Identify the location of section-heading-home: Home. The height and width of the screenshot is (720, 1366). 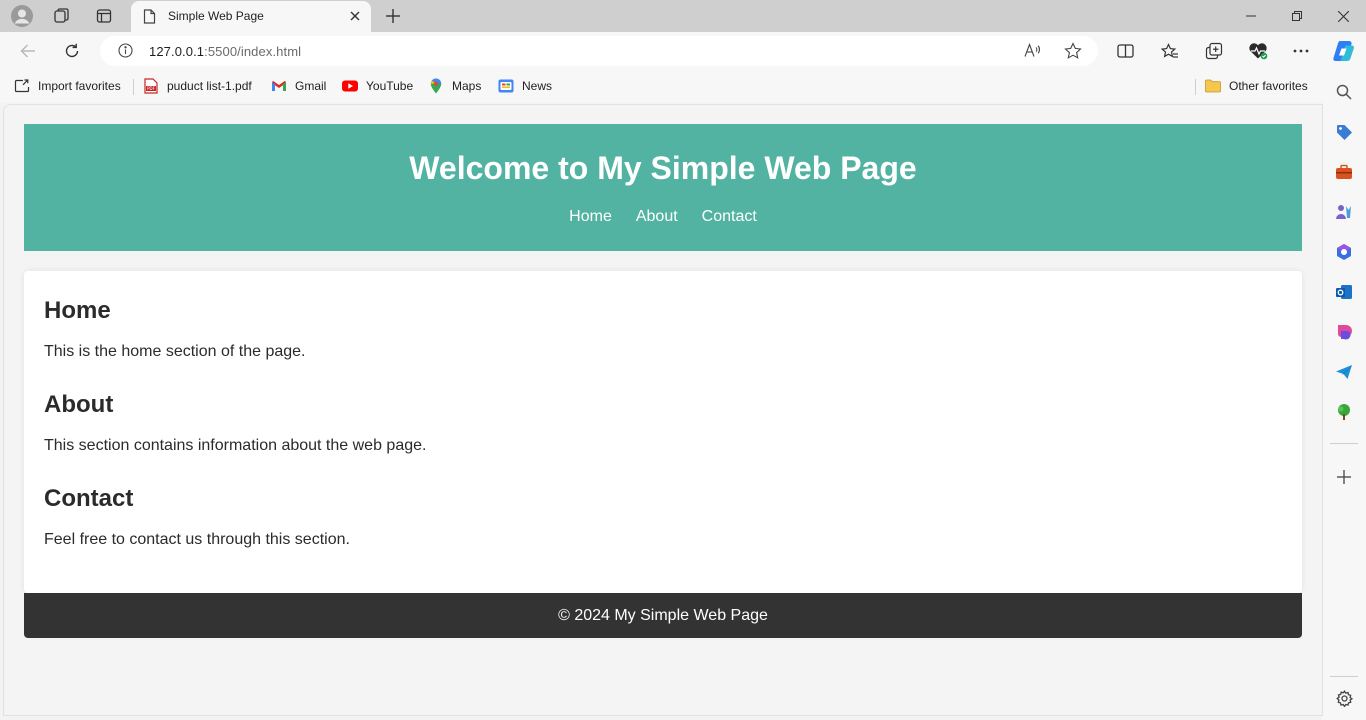
(77, 310).